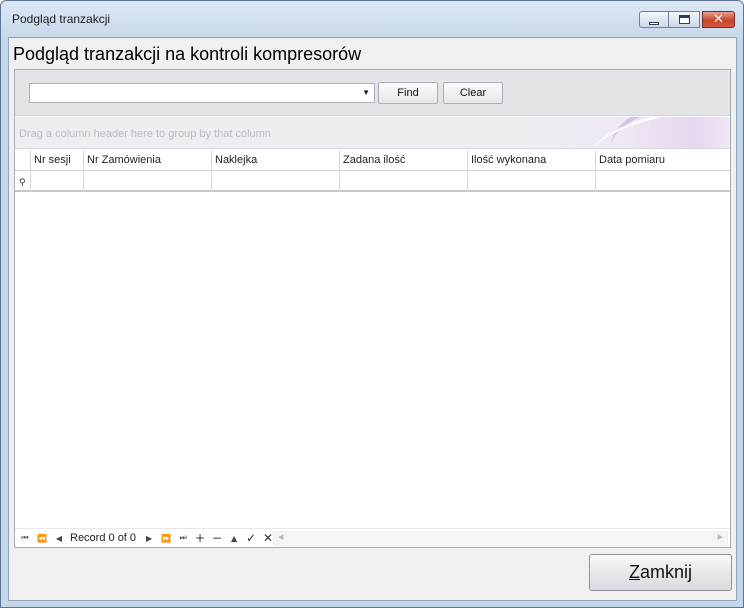 This screenshot has height=608, width=744. I want to click on previous-page-icon: ⏪, so click(42, 538).